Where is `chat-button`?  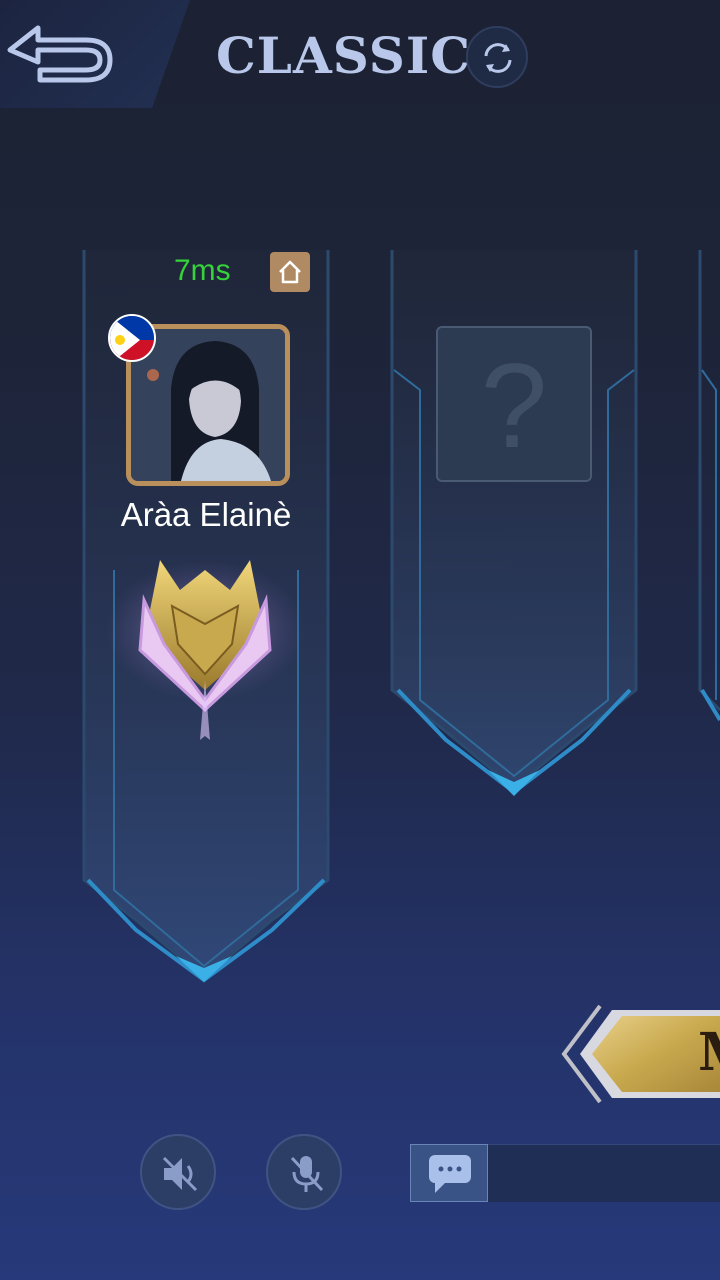 chat-button is located at coordinates (449, 1173).